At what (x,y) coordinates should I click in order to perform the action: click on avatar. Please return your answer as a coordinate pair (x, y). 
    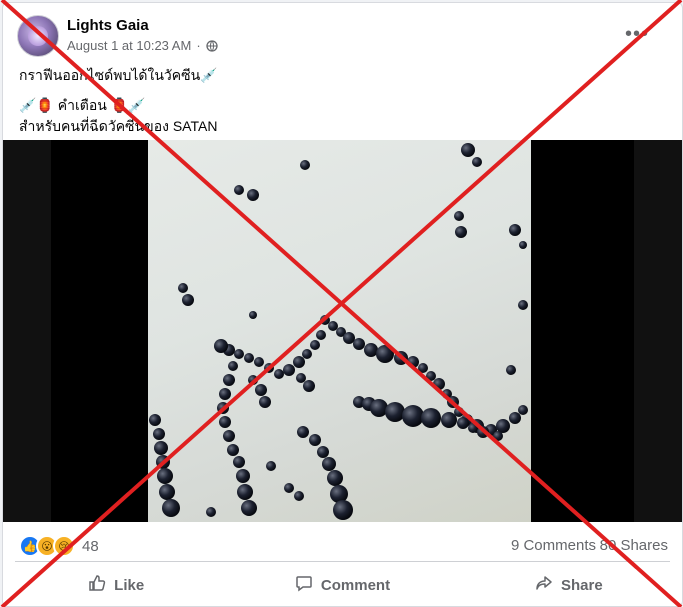
    Looking at the image, I should click on (38, 36).